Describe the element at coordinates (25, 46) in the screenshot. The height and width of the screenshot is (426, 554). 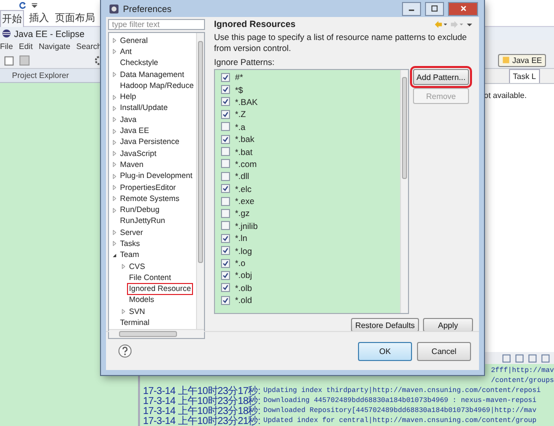
I see `menu-item: Edit` at that location.